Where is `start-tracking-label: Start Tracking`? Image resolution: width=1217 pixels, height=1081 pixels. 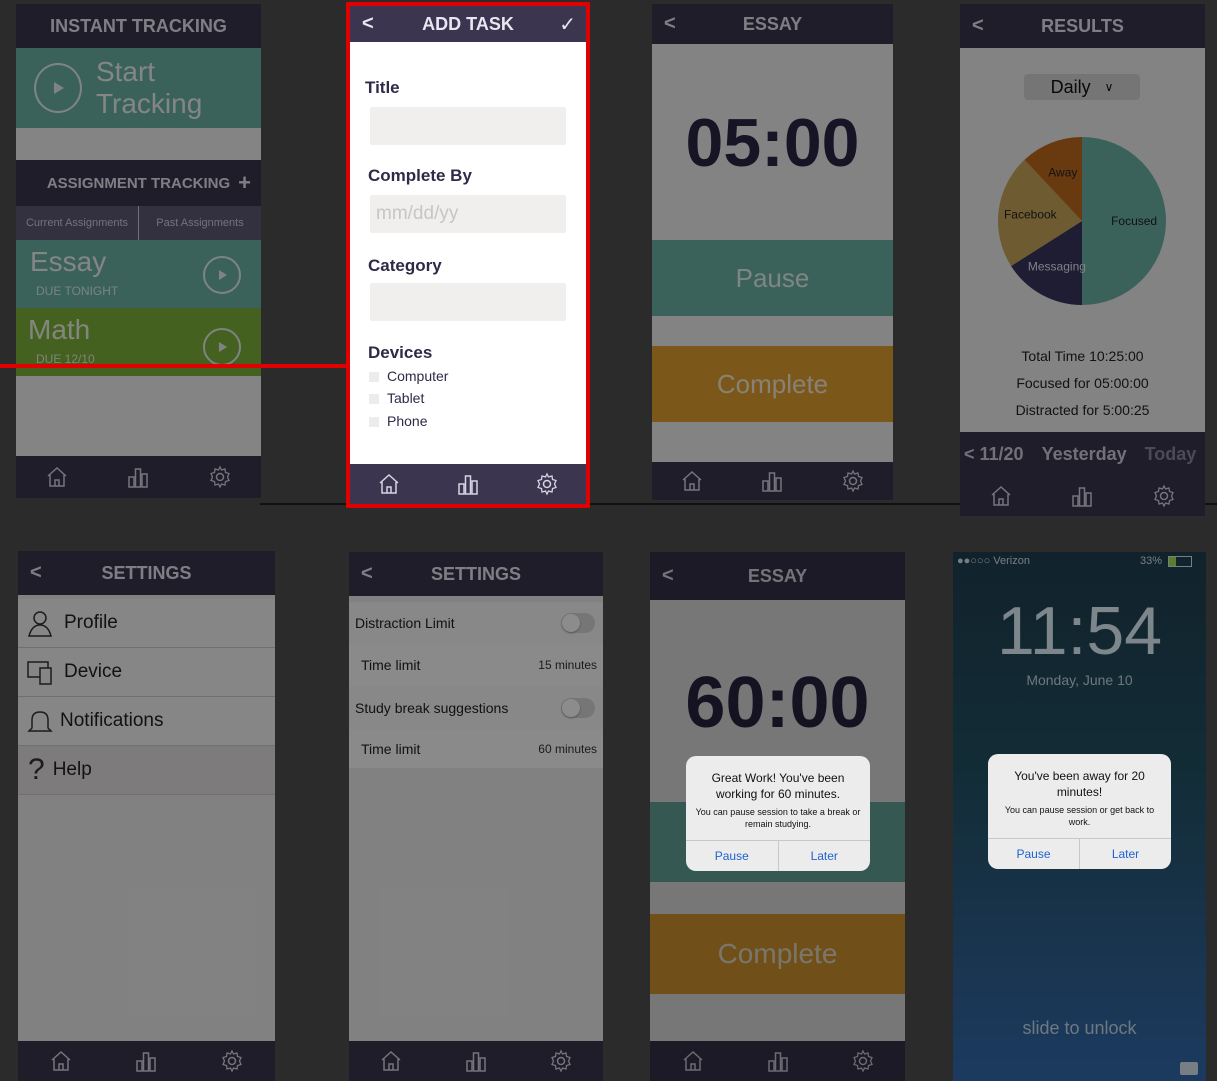 start-tracking-label: Start Tracking is located at coordinates (149, 87).